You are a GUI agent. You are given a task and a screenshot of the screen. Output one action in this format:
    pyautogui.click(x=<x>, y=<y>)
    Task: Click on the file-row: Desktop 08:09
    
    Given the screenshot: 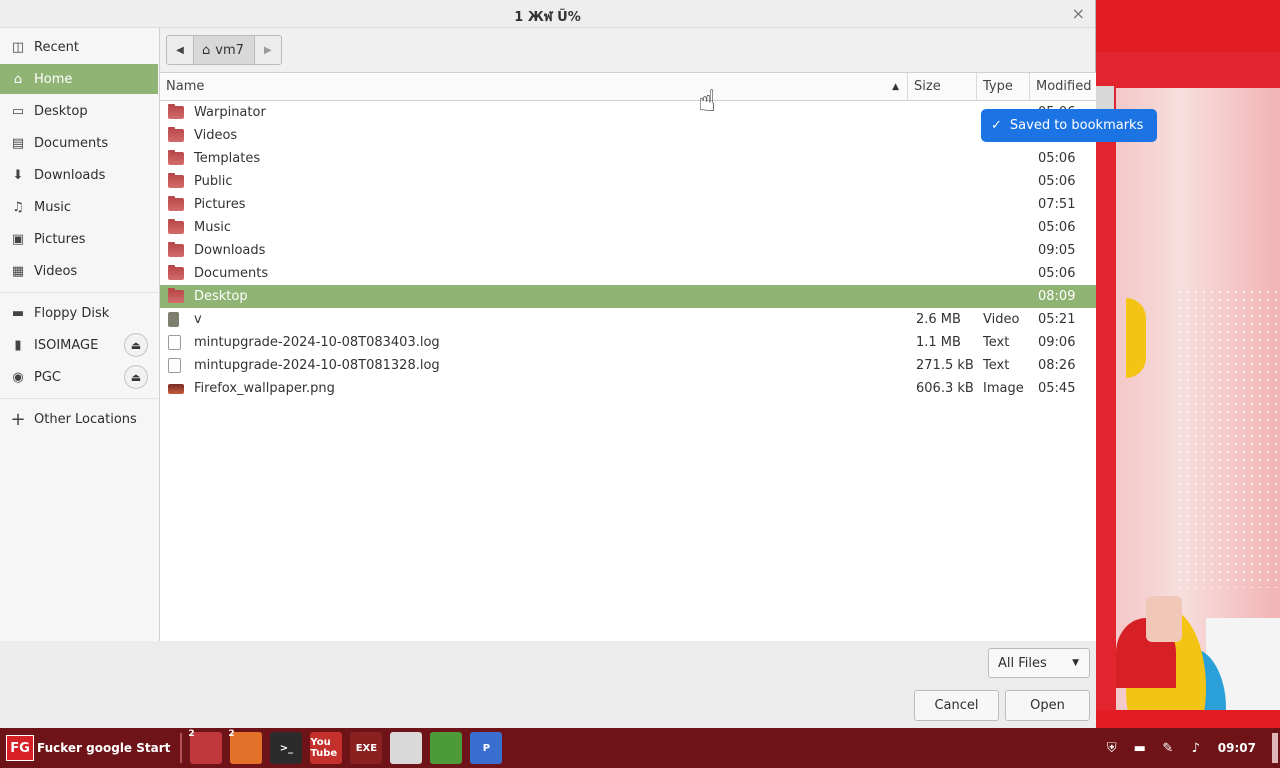 What is the action you would take?
    pyautogui.click(x=628, y=296)
    